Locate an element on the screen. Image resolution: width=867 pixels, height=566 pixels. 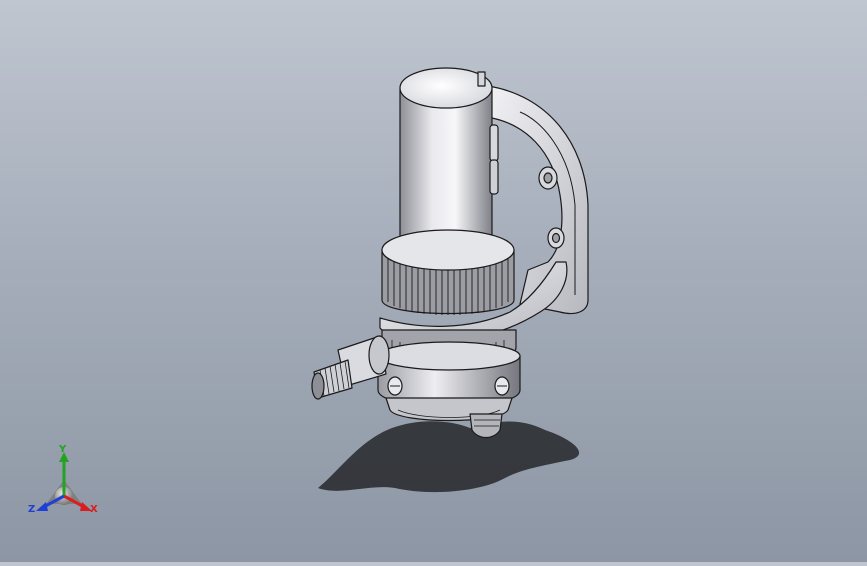
upper-gear is located at coordinates (448, 272).